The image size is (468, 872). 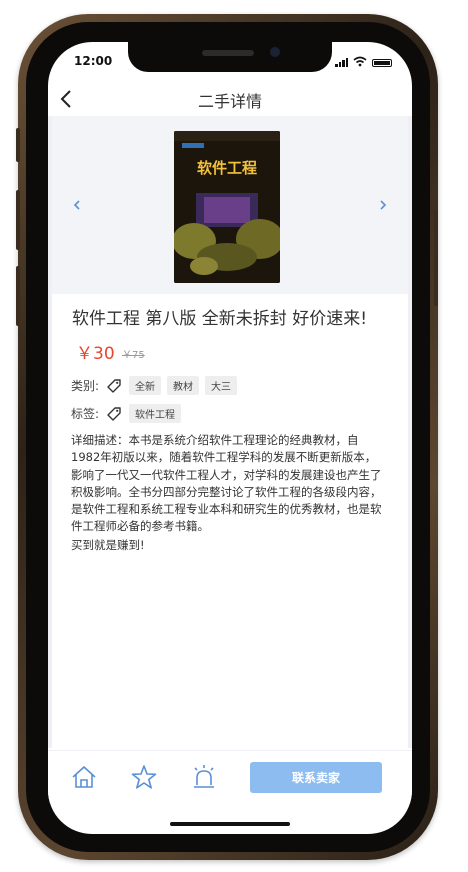 What do you see at coordinates (84, 777) in the screenshot?
I see `home-icon` at bounding box center [84, 777].